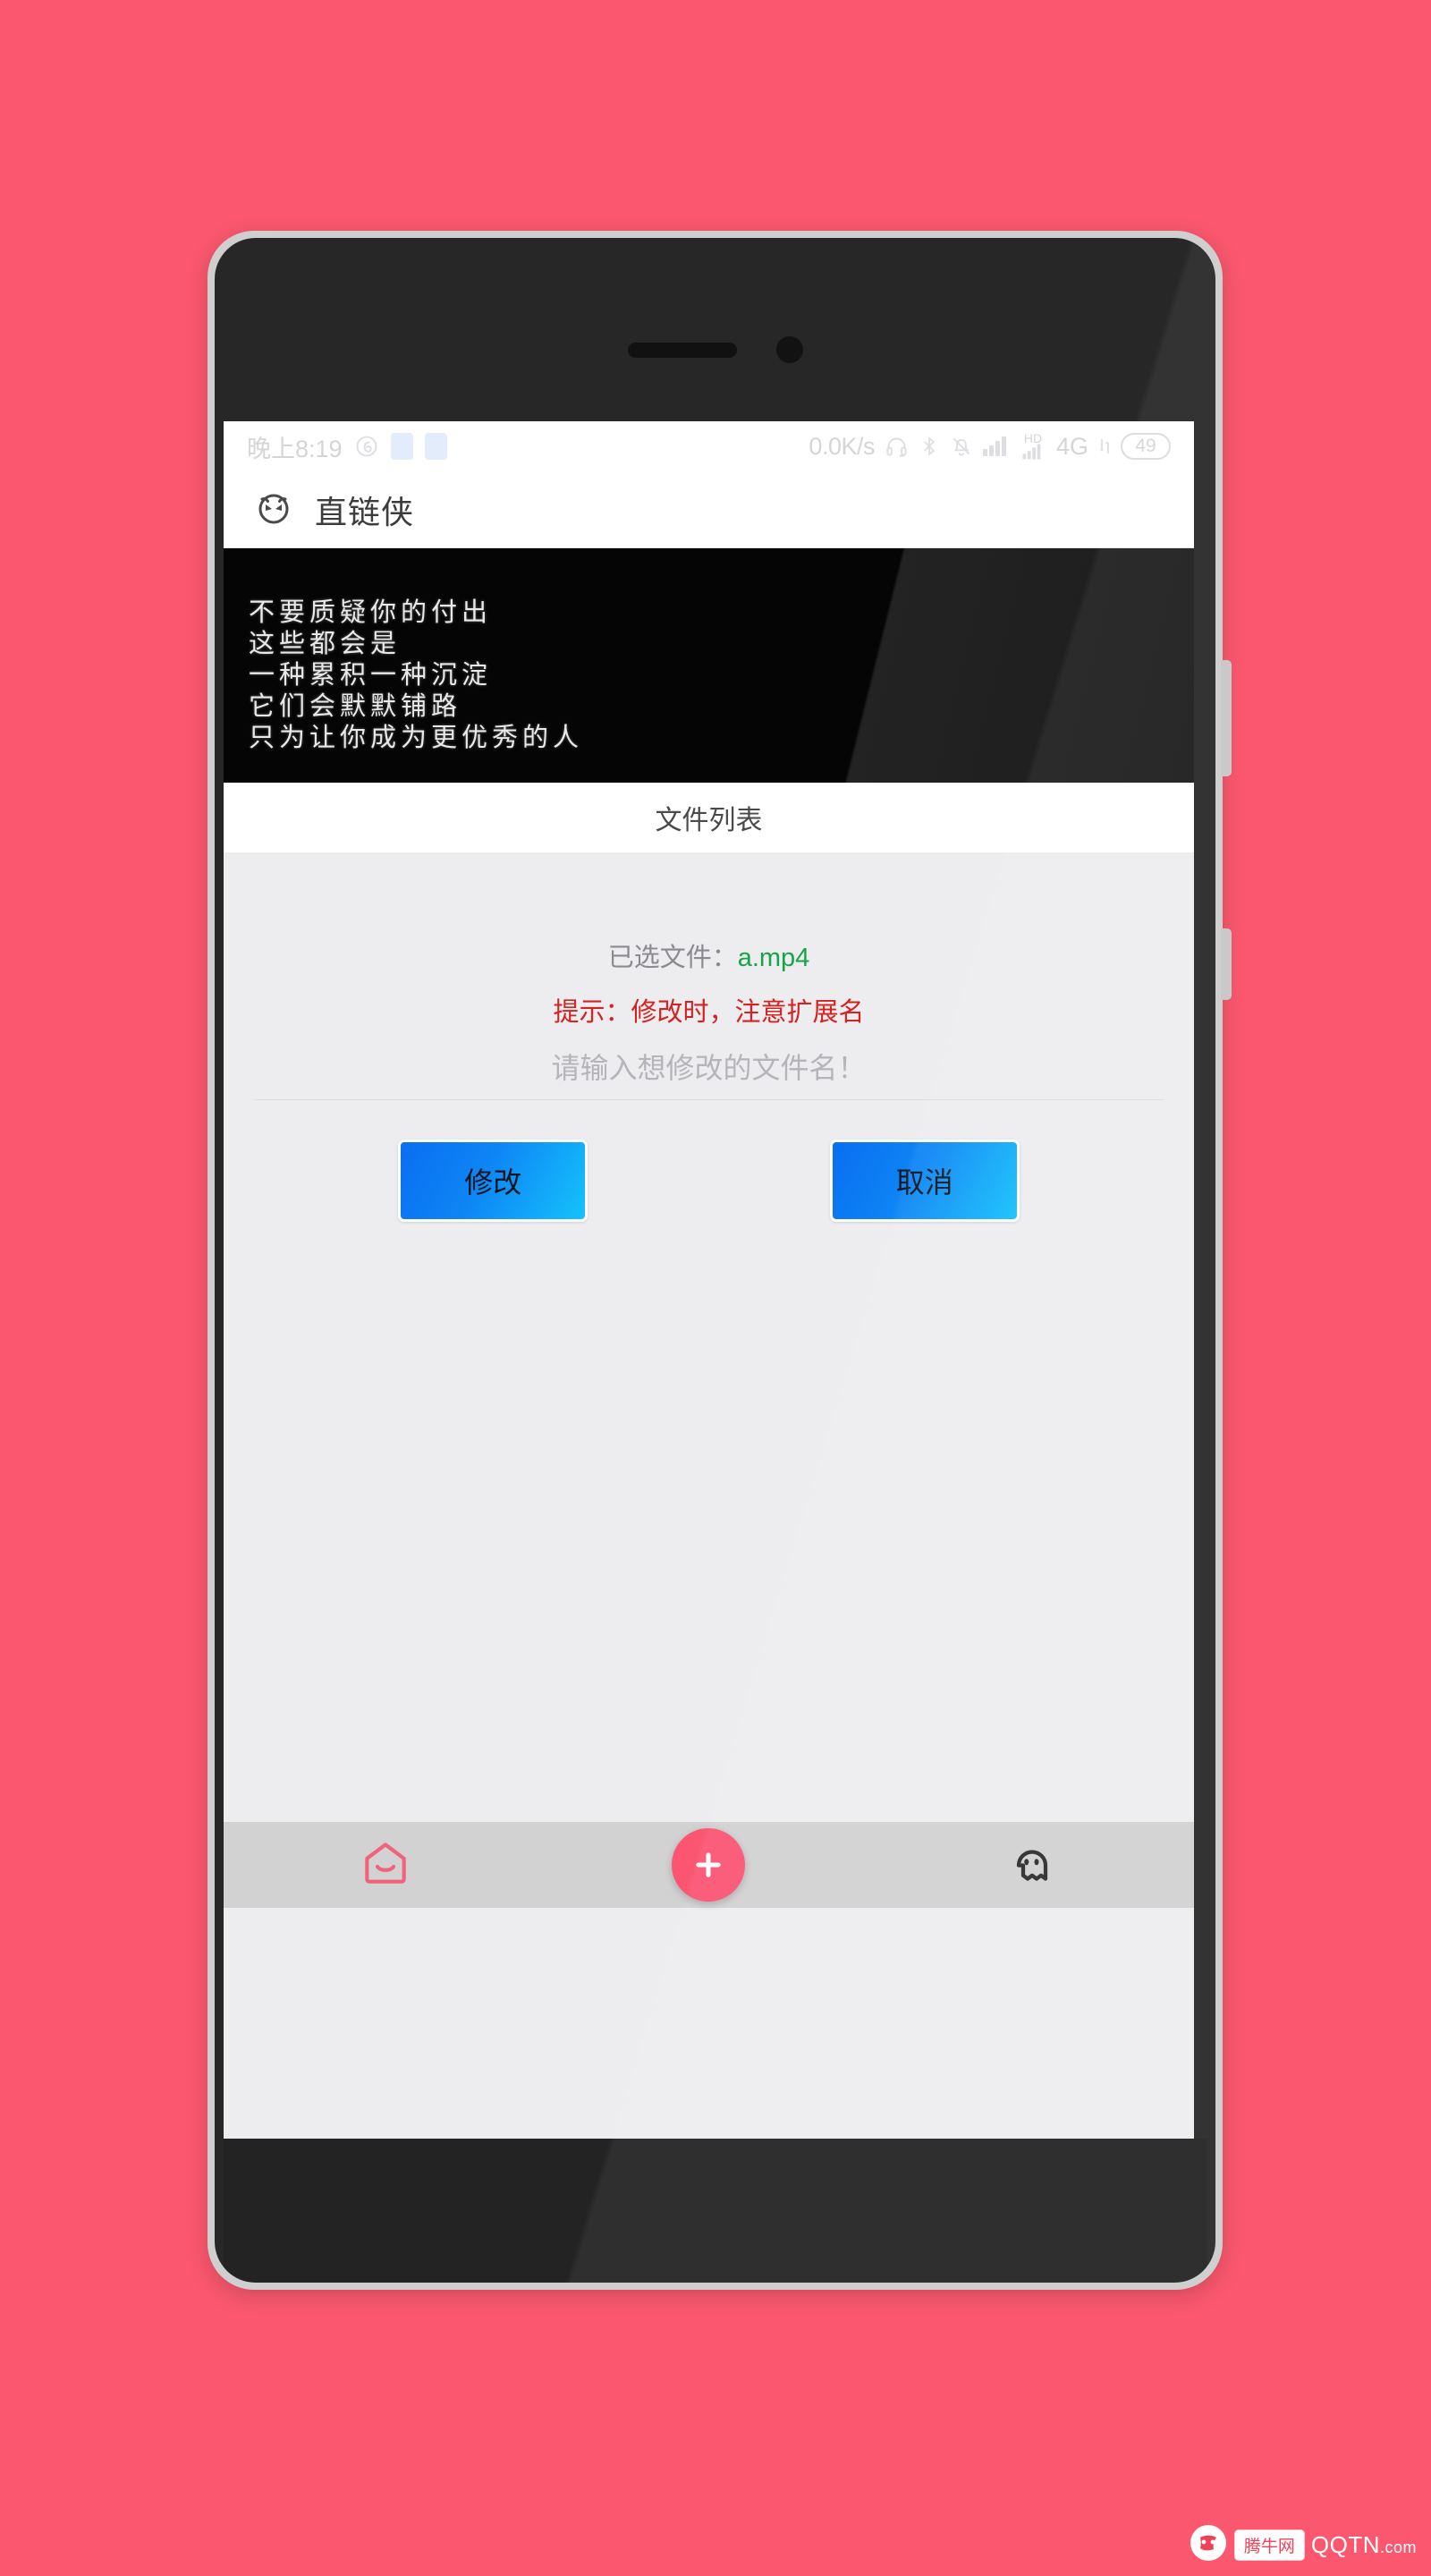  What do you see at coordinates (774, 958) in the screenshot?
I see `selected-file-name: a.mp4` at bounding box center [774, 958].